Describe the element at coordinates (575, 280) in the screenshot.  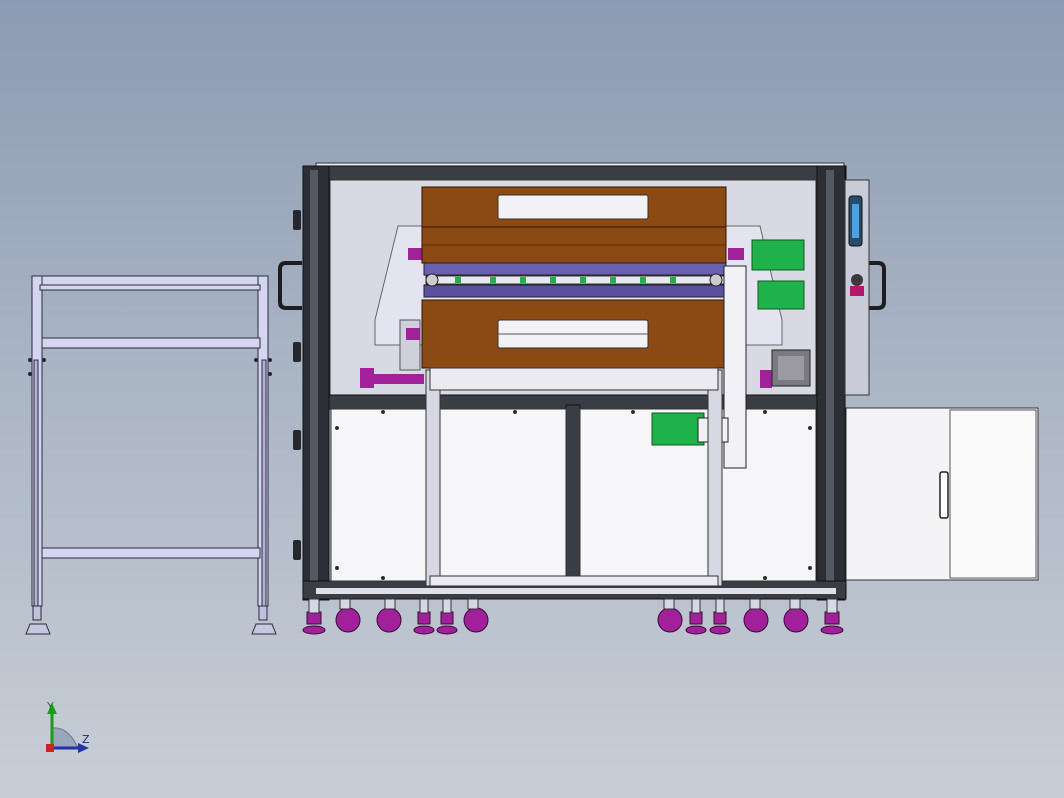
I see `roller-assembly` at that location.